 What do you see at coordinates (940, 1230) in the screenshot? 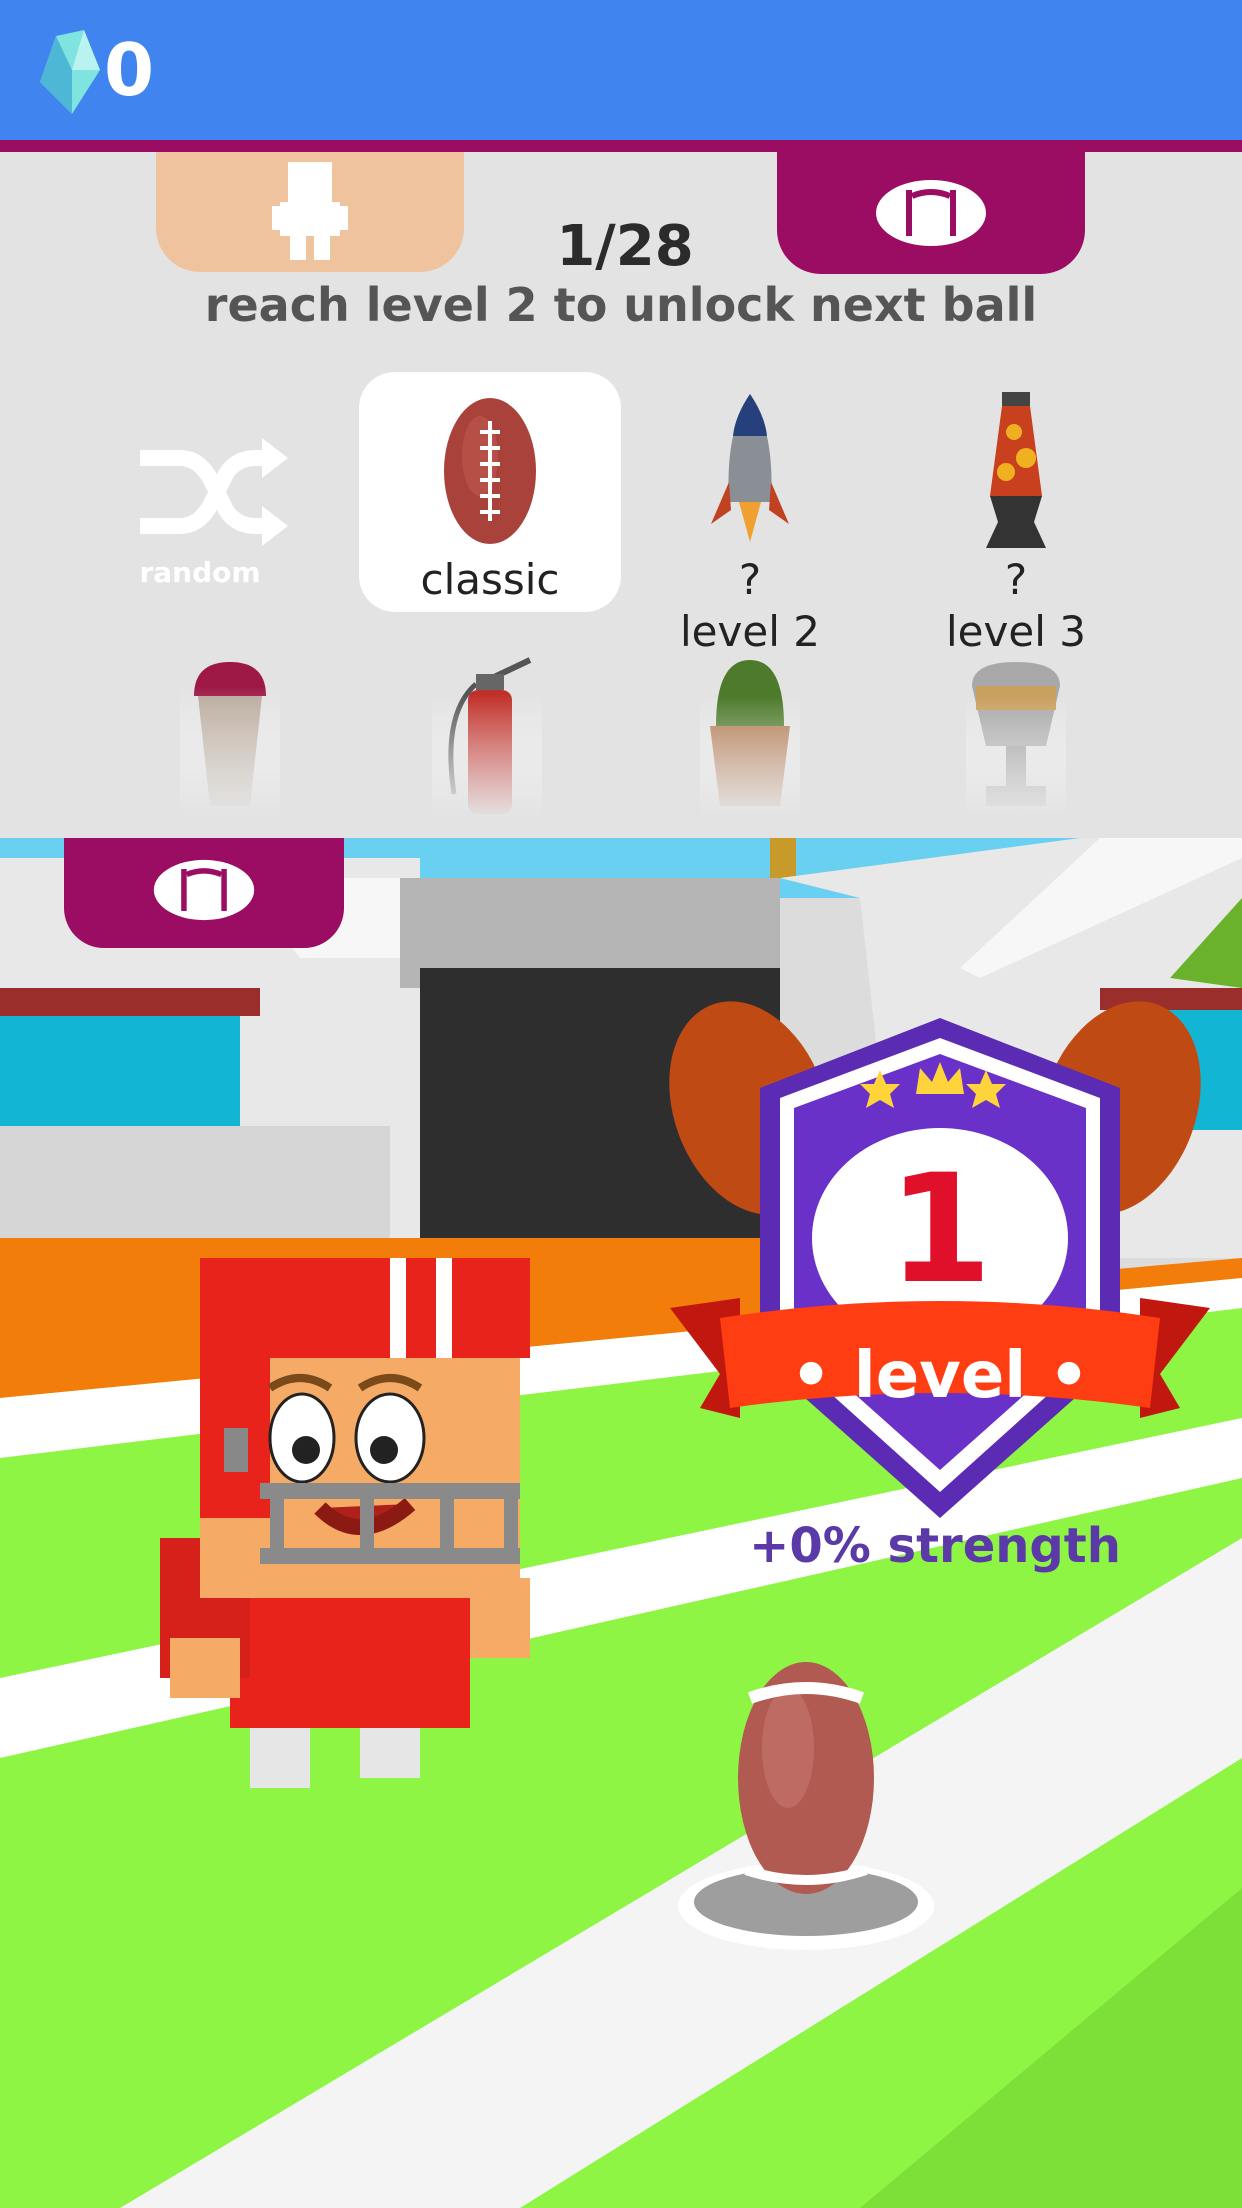
I see `level-number: 1` at bounding box center [940, 1230].